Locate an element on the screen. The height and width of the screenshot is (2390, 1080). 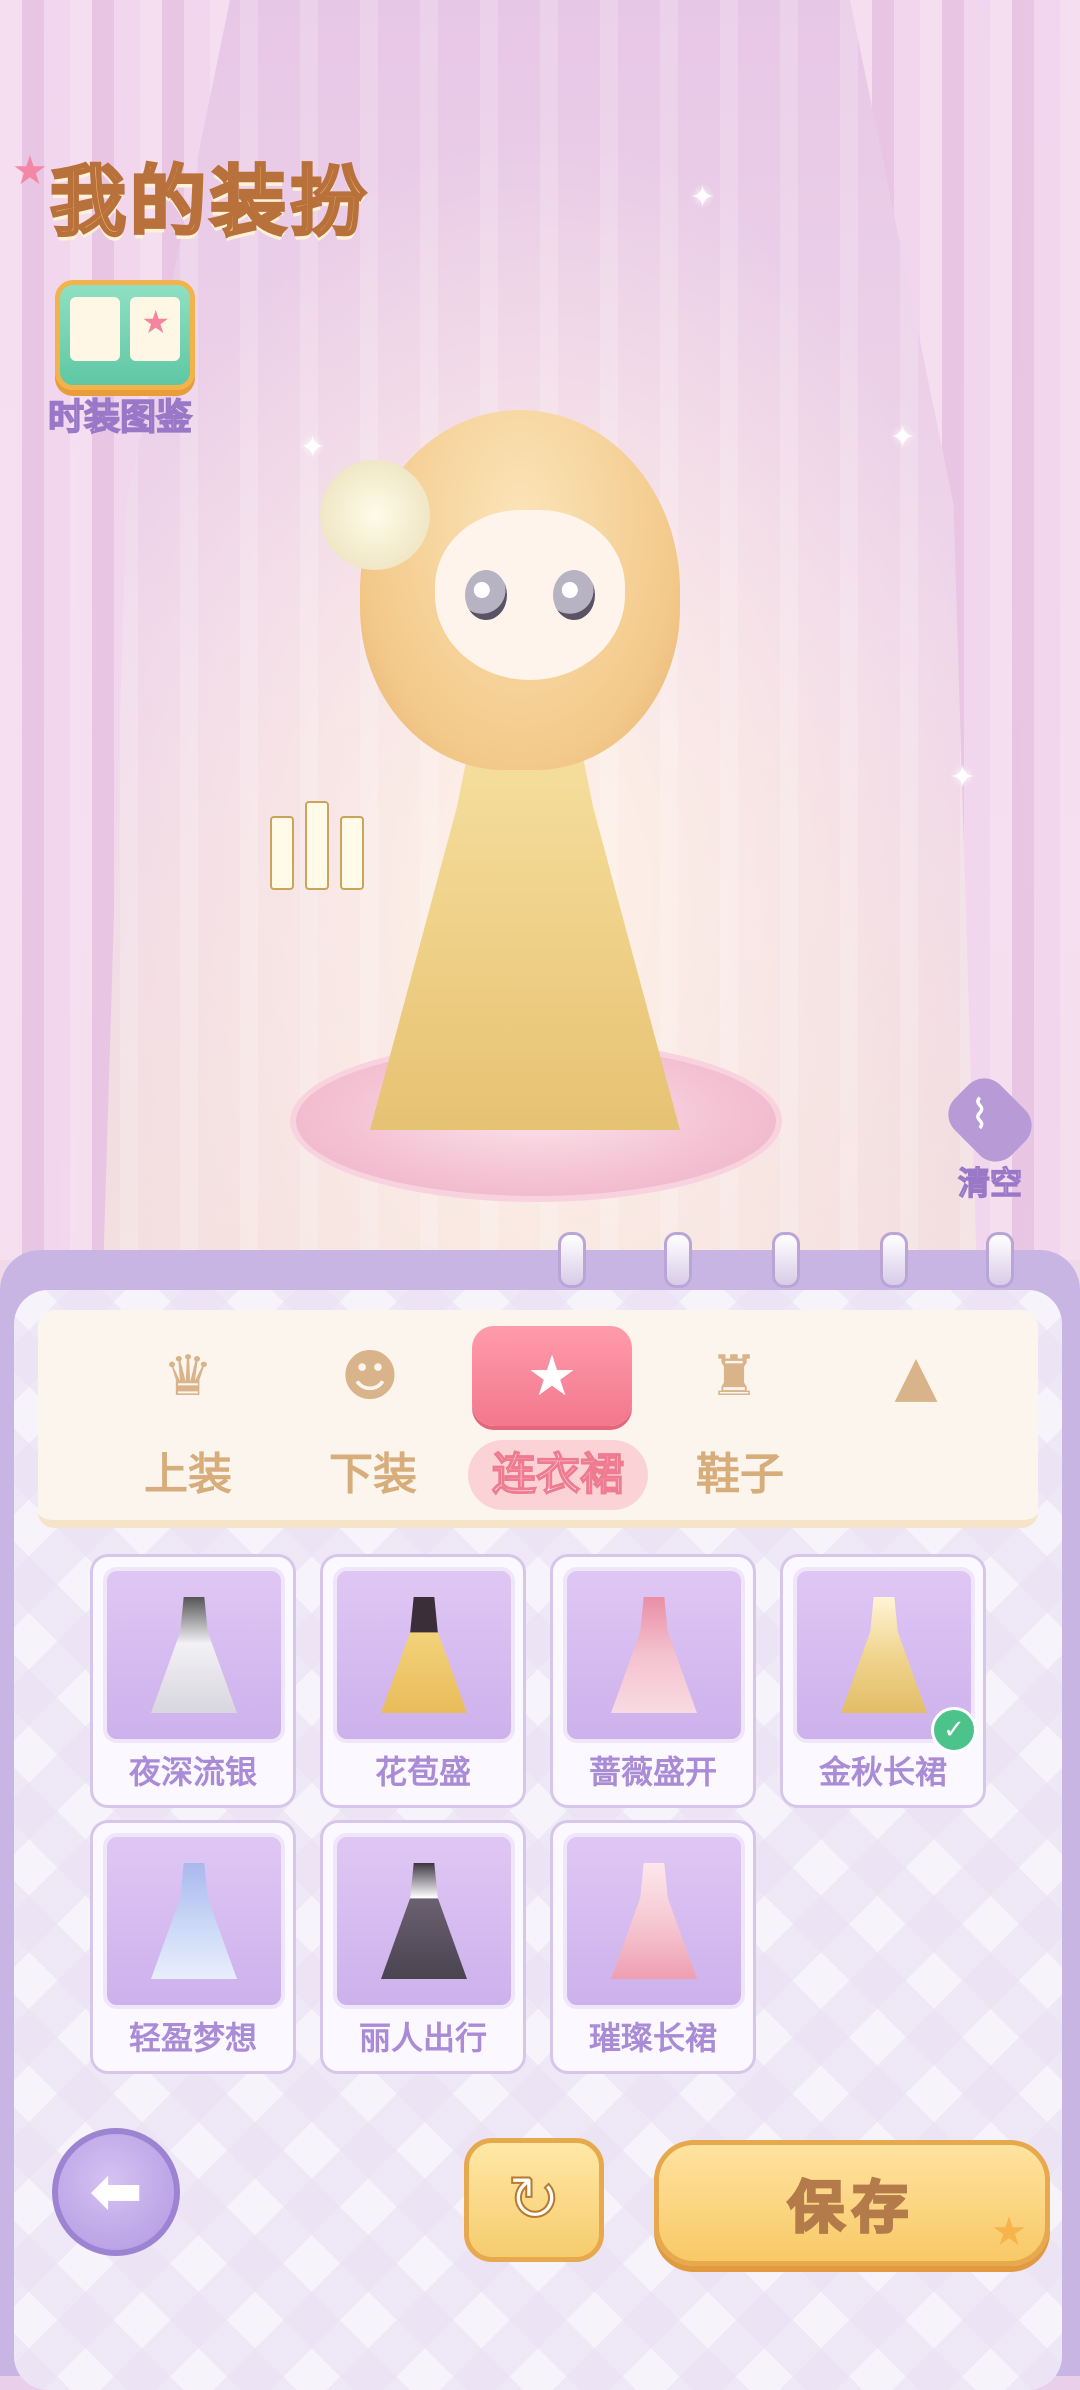
character-eye-right is located at coordinates (574, 595).